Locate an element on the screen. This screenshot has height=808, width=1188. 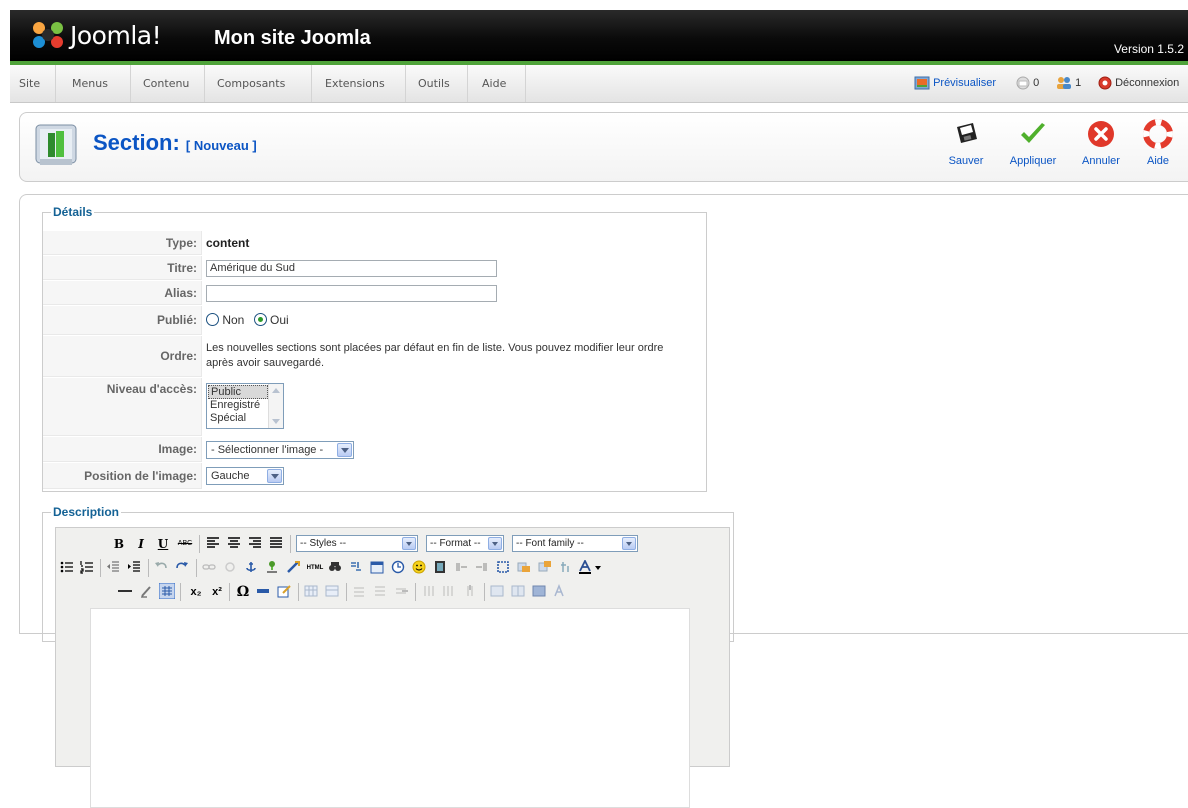
split-cells-icon is located at coordinates (497, 591).